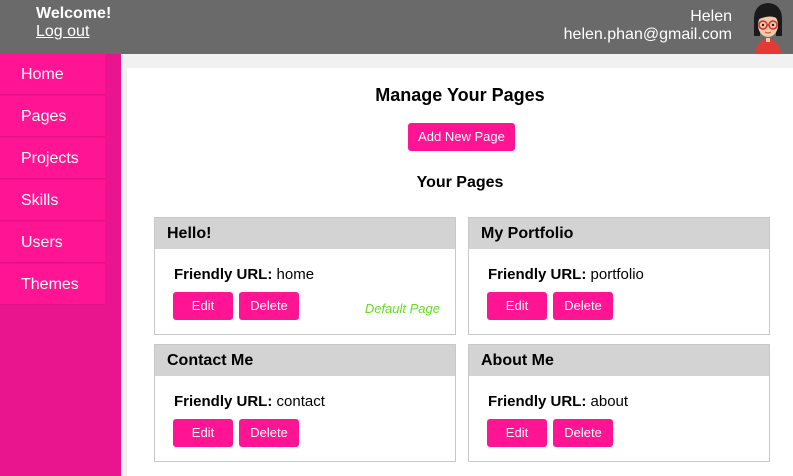  I want to click on welcome-text: Welcome!, so click(74, 13).